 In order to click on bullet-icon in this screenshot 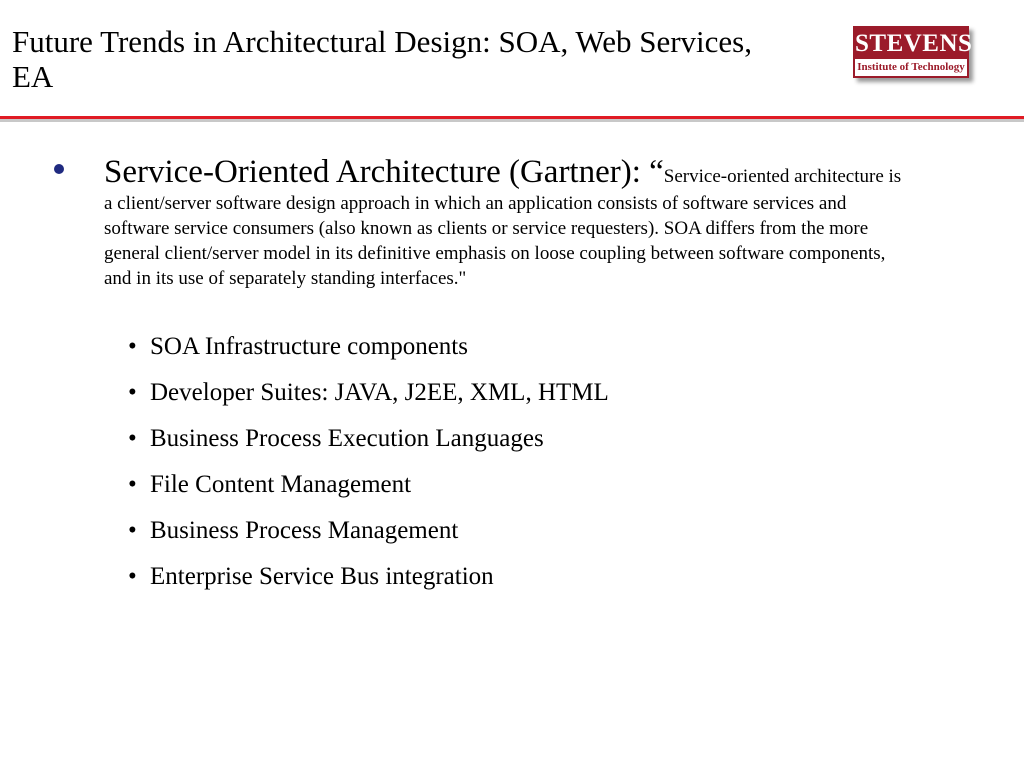, I will do `click(59, 169)`.